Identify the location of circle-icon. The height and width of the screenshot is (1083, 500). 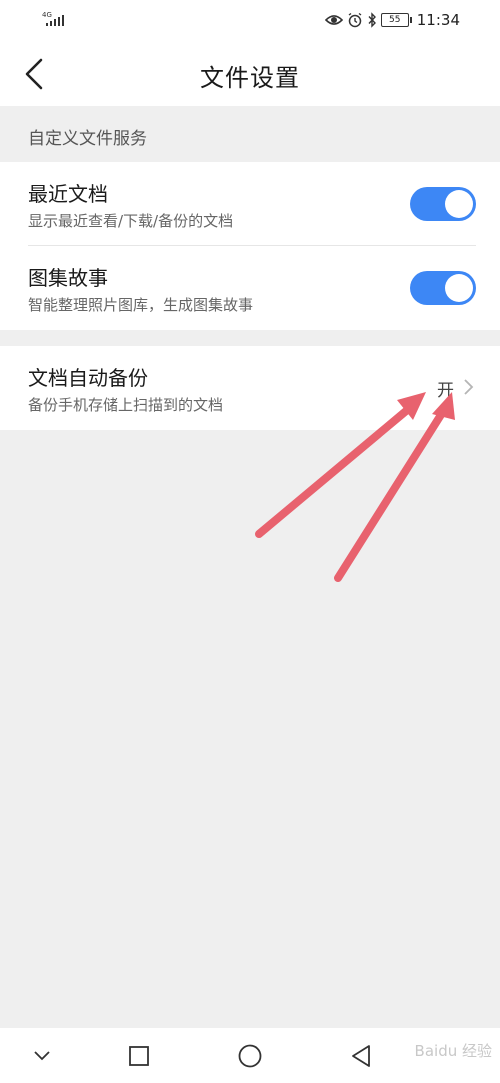
(250, 1056).